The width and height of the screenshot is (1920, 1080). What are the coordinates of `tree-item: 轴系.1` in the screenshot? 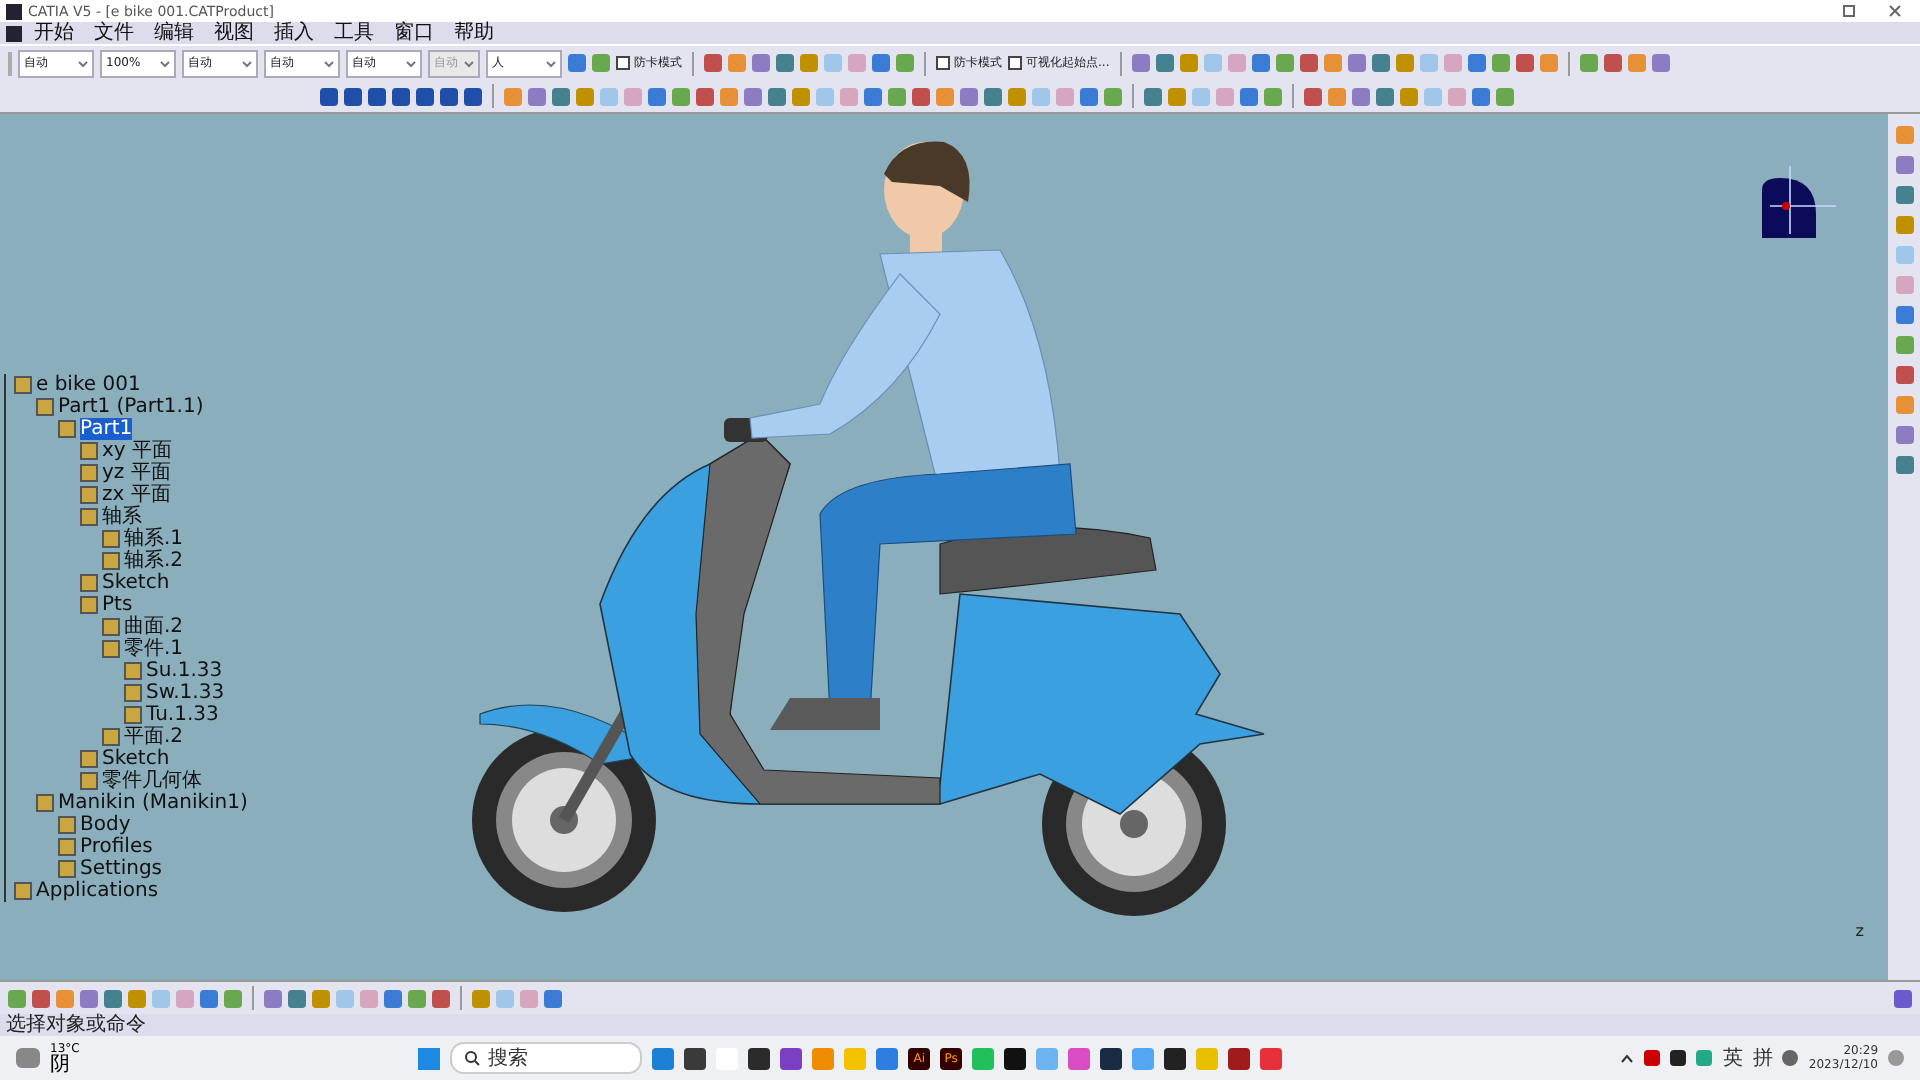 It's located at (154, 539).